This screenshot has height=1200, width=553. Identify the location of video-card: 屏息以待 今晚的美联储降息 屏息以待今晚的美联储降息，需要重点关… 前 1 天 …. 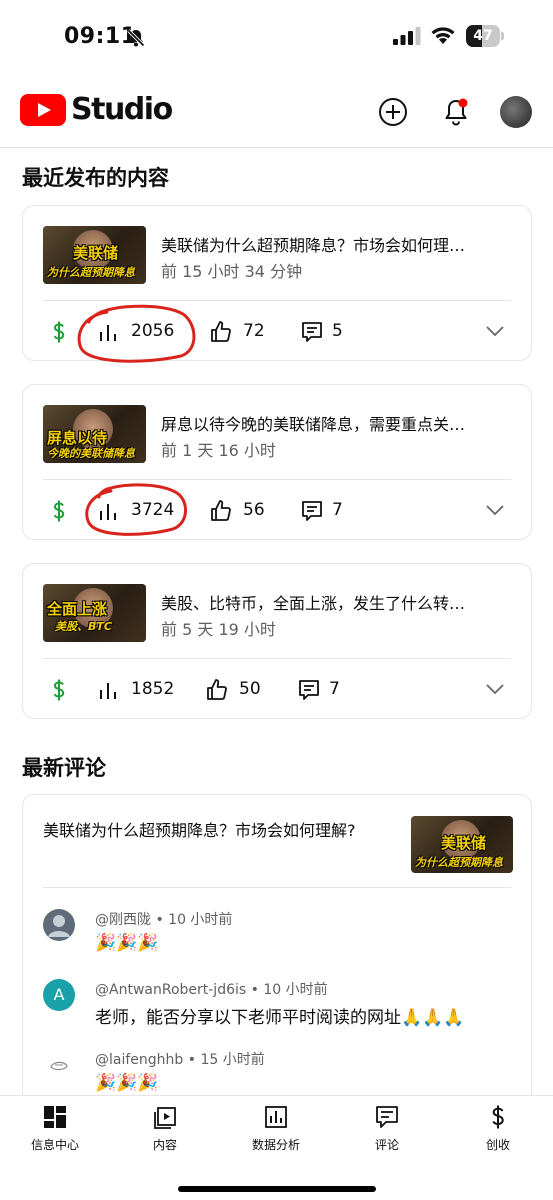
(277, 462).